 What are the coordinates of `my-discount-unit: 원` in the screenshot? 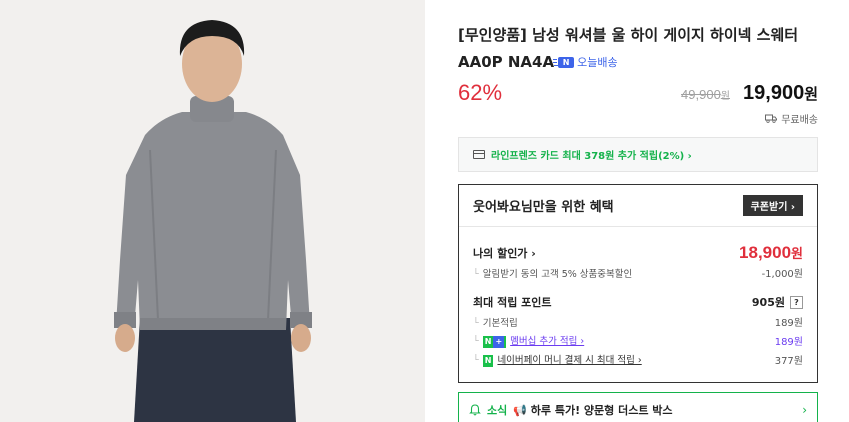 It's located at (797, 253).